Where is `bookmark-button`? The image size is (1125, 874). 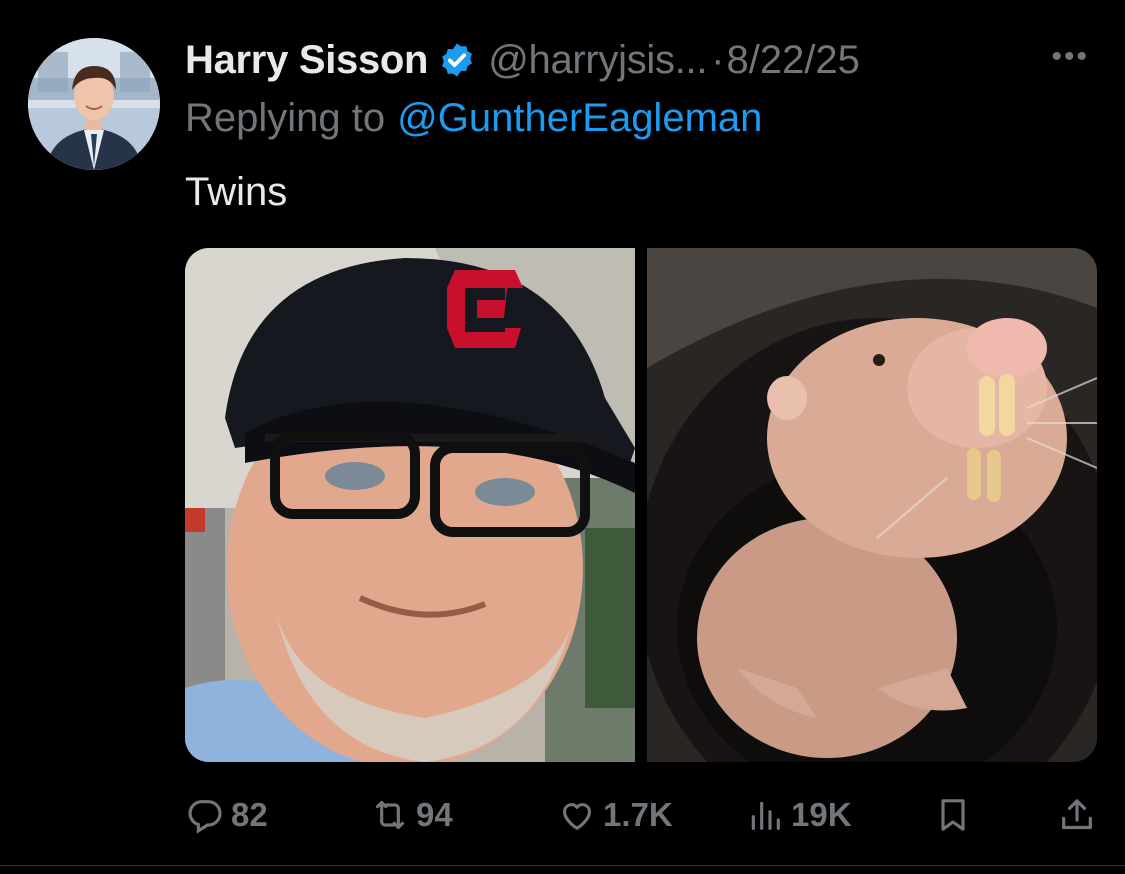
bookmark-button is located at coordinates (956, 815).